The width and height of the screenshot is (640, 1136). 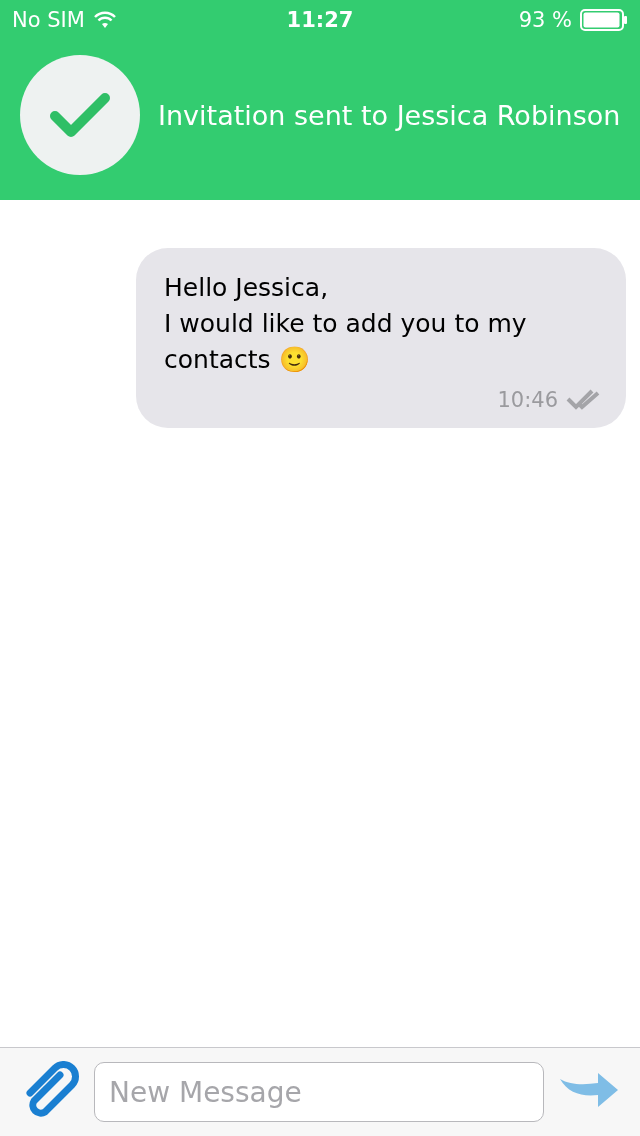 I want to click on banner-text: Invitation sent to Jessica Robinson, so click(x=389, y=115).